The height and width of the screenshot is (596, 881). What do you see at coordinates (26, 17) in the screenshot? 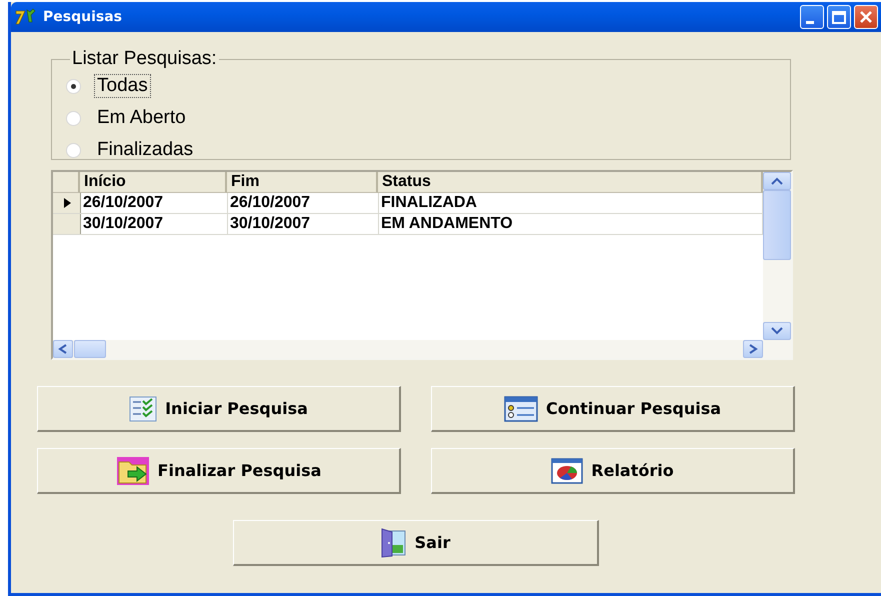
I see `app-logo-icon` at bounding box center [26, 17].